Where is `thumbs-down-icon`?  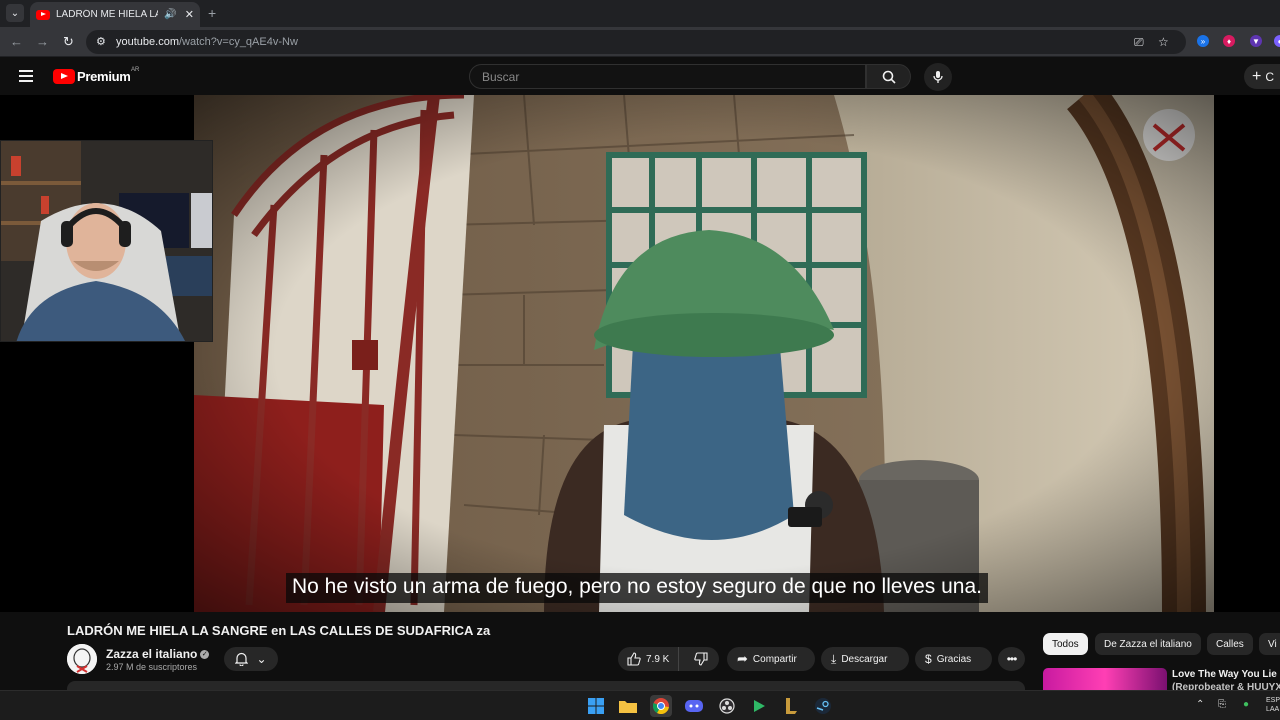 thumbs-down-icon is located at coordinates (701, 659).